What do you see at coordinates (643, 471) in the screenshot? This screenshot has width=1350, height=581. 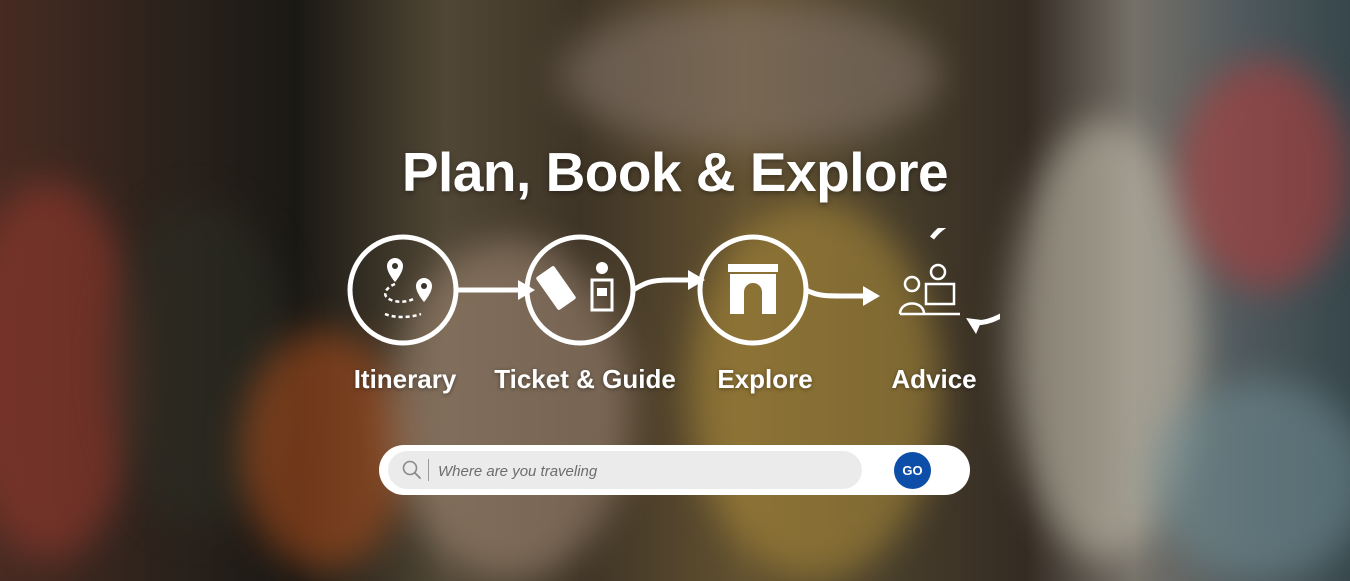 I see `search-input` at bounding box center [643, 471].